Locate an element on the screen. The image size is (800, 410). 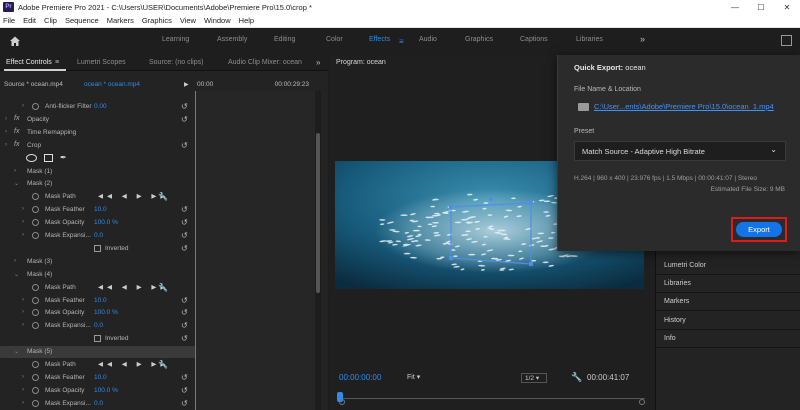
mask-row: ⌄ Mask (2) is located at coordinates (97, 184).